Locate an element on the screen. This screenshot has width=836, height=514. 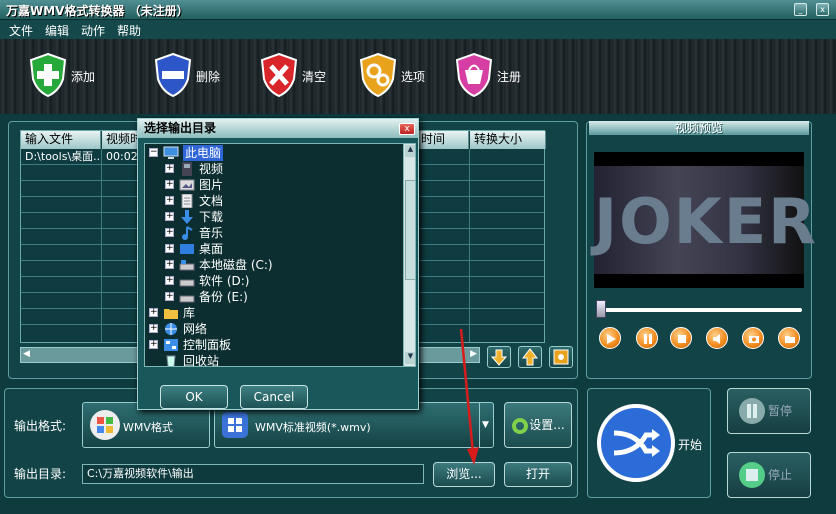
clear-label: 清空 is located at coordinates (314, 77).